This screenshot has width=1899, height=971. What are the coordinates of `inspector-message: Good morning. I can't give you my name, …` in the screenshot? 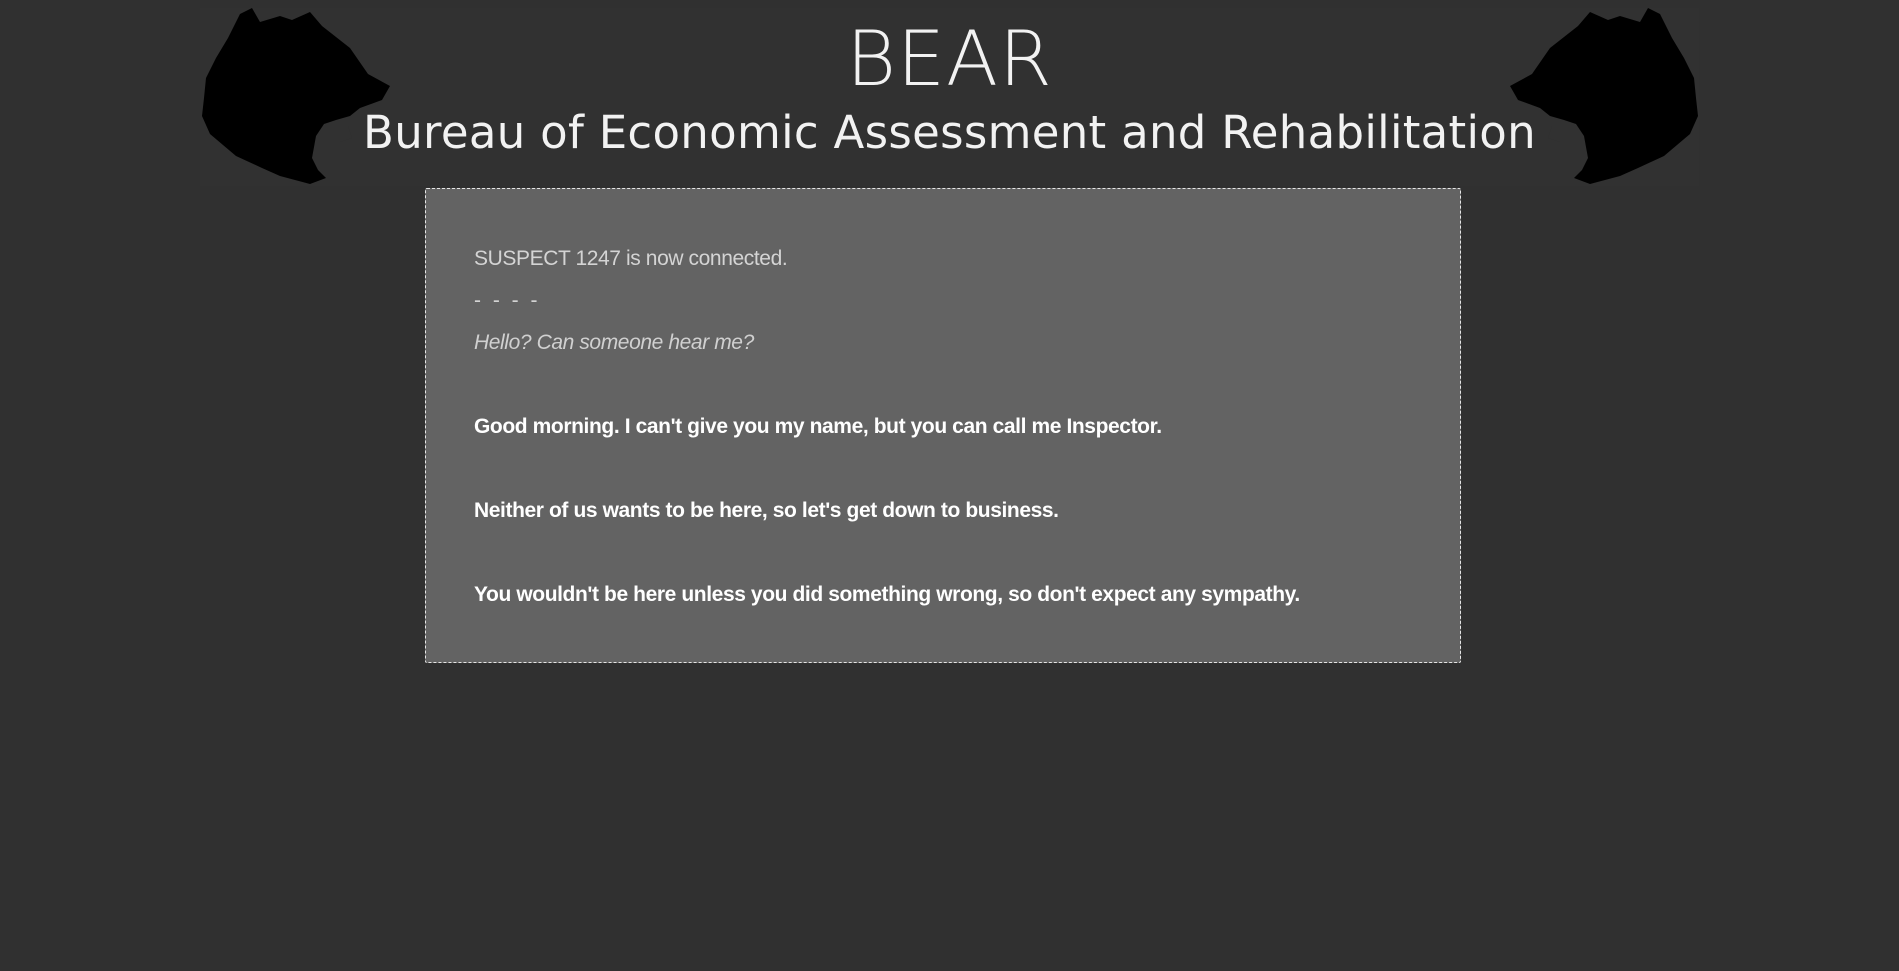 It's located at (818, 426).